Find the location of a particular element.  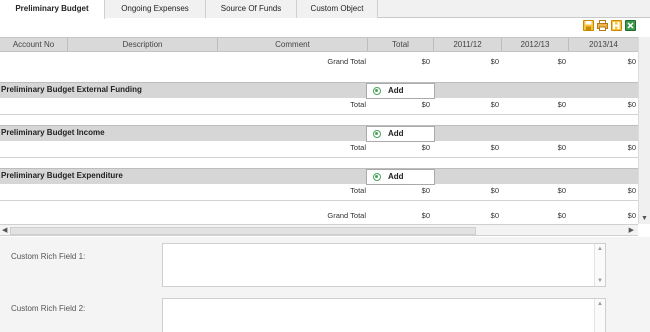

horizontal-scrollbar: ◀ ▶ is located at coordinates (319, 230).